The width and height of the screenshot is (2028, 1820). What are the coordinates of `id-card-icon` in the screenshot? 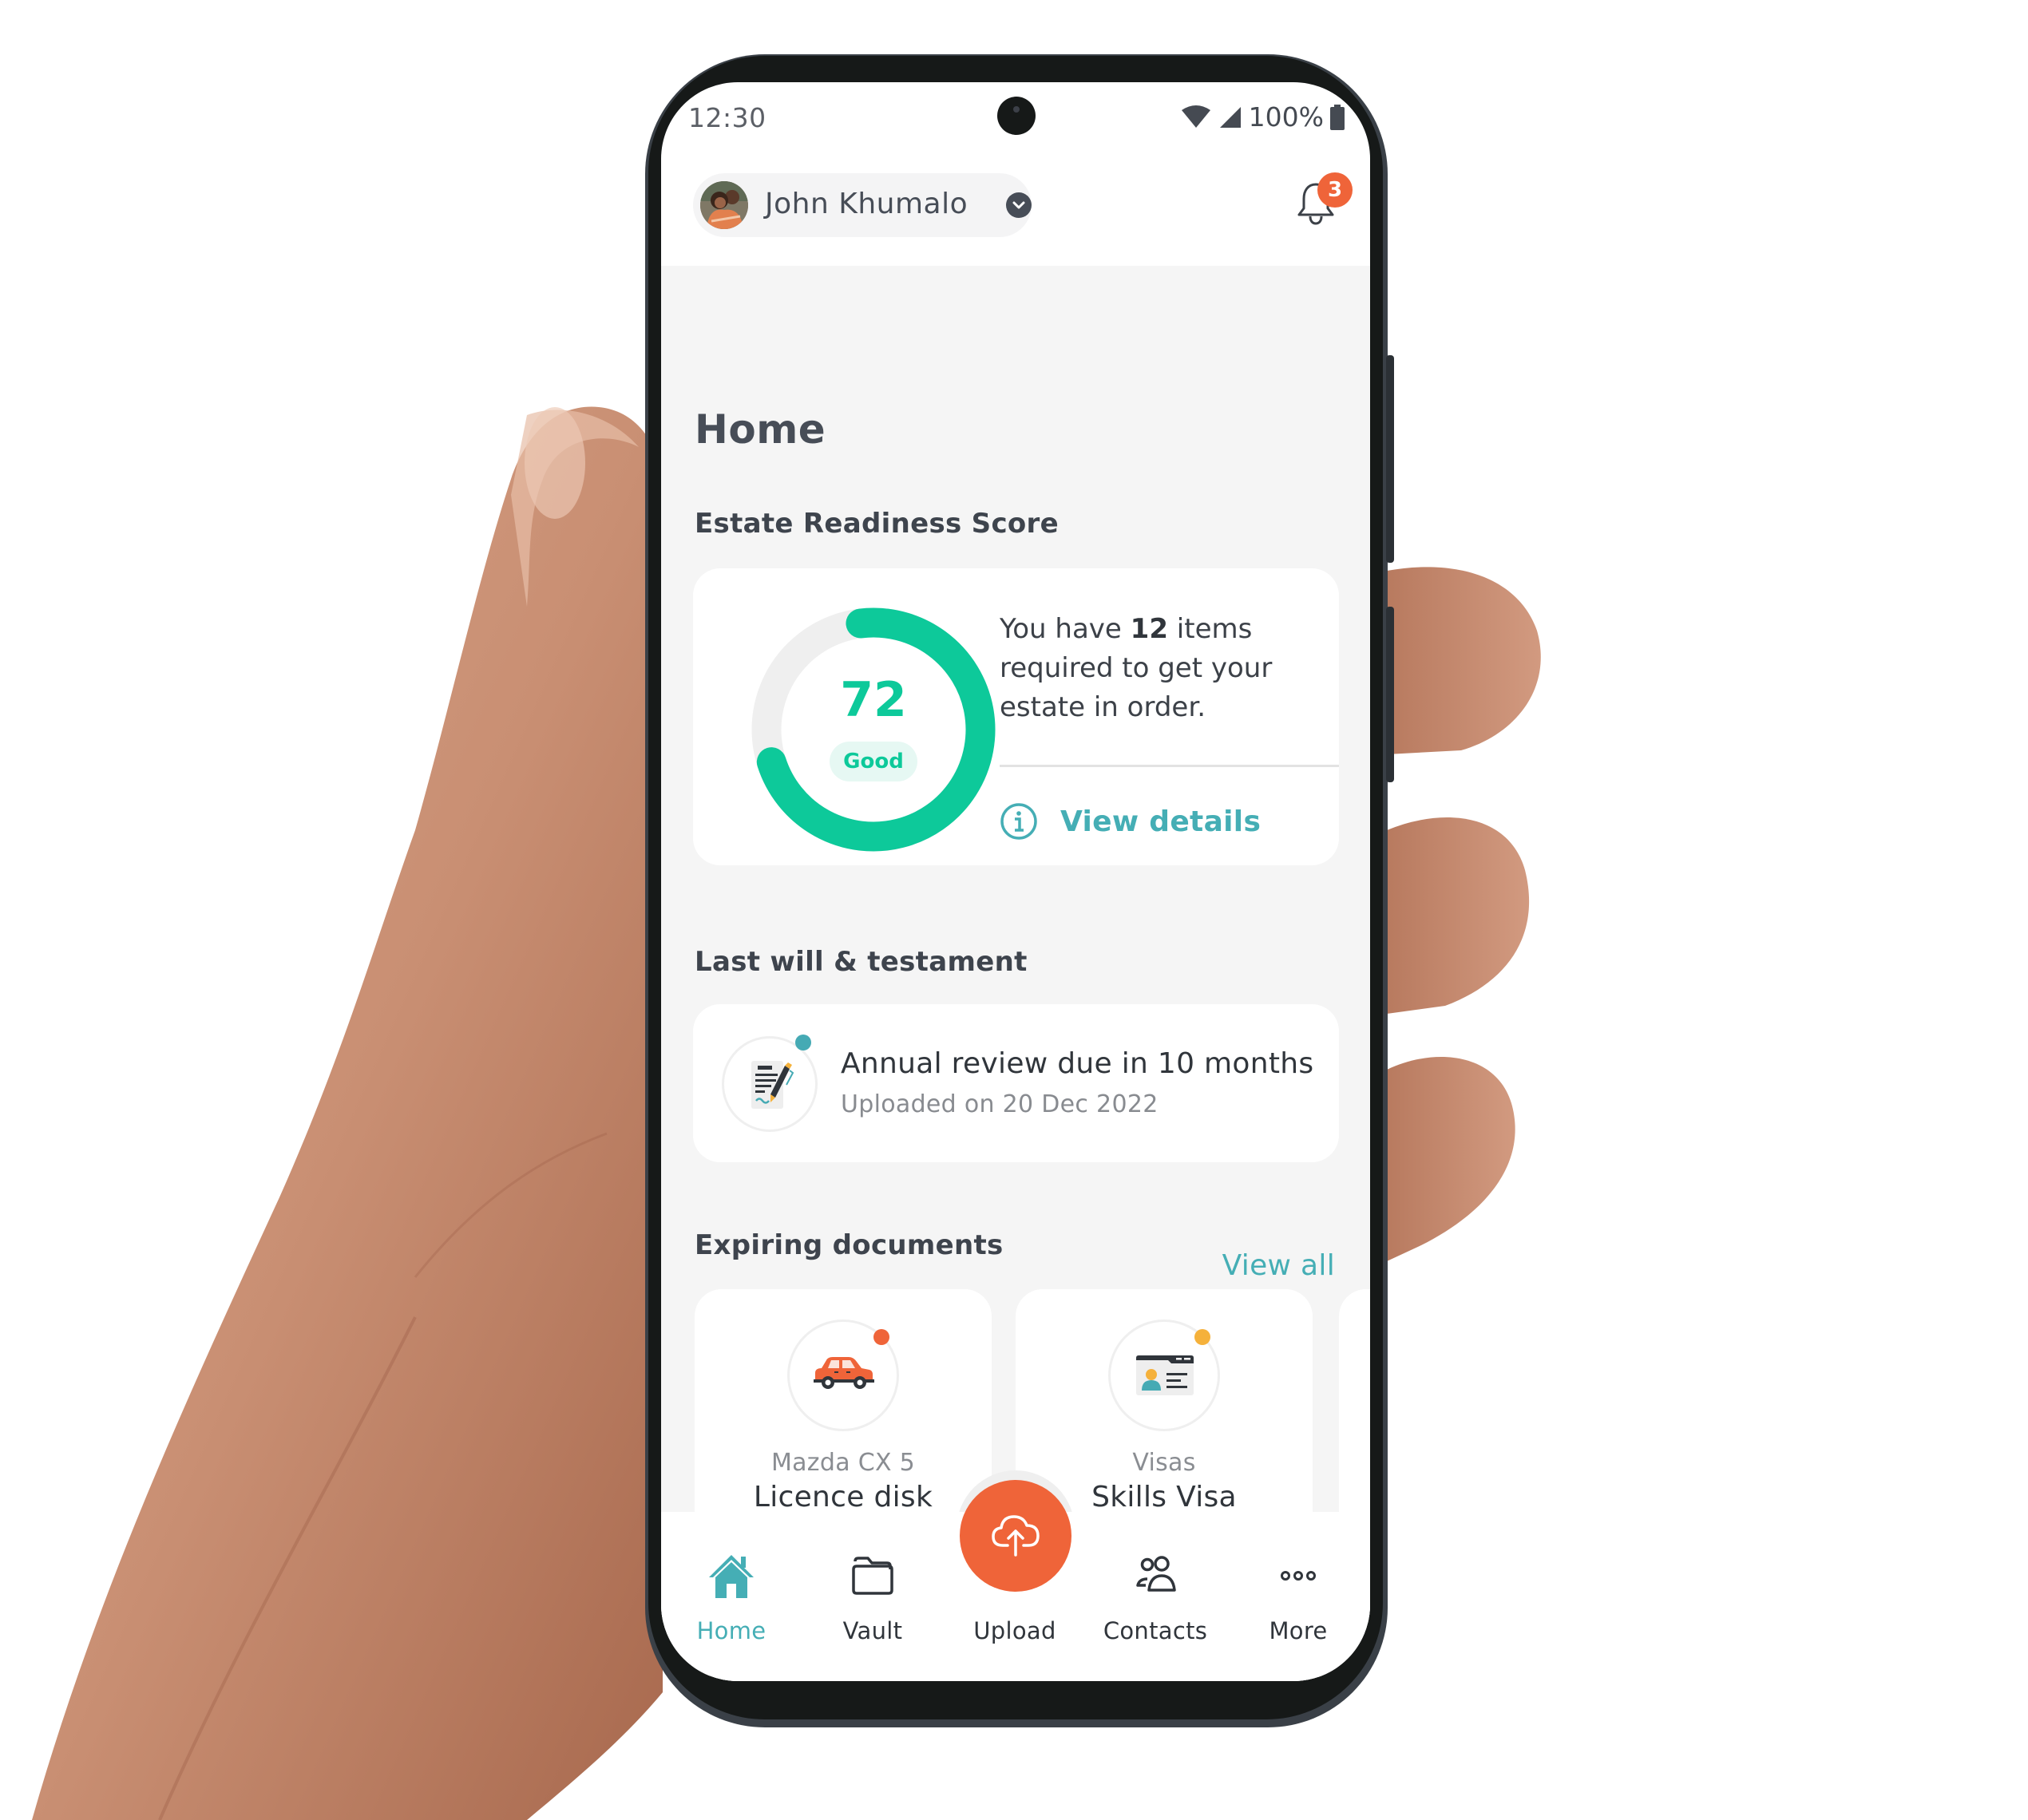 It's located at (1165, 1375).